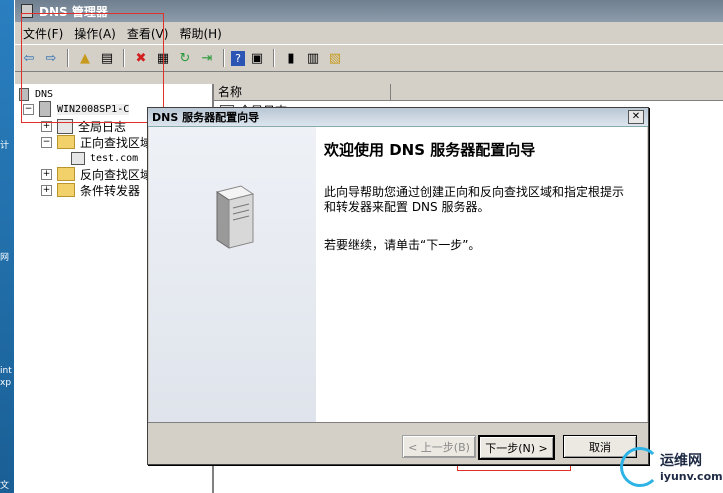 Image resolution: width=723 pixels, height=493 pixels. I want to click on desktop-icon-label: 网, so click(5, 258).